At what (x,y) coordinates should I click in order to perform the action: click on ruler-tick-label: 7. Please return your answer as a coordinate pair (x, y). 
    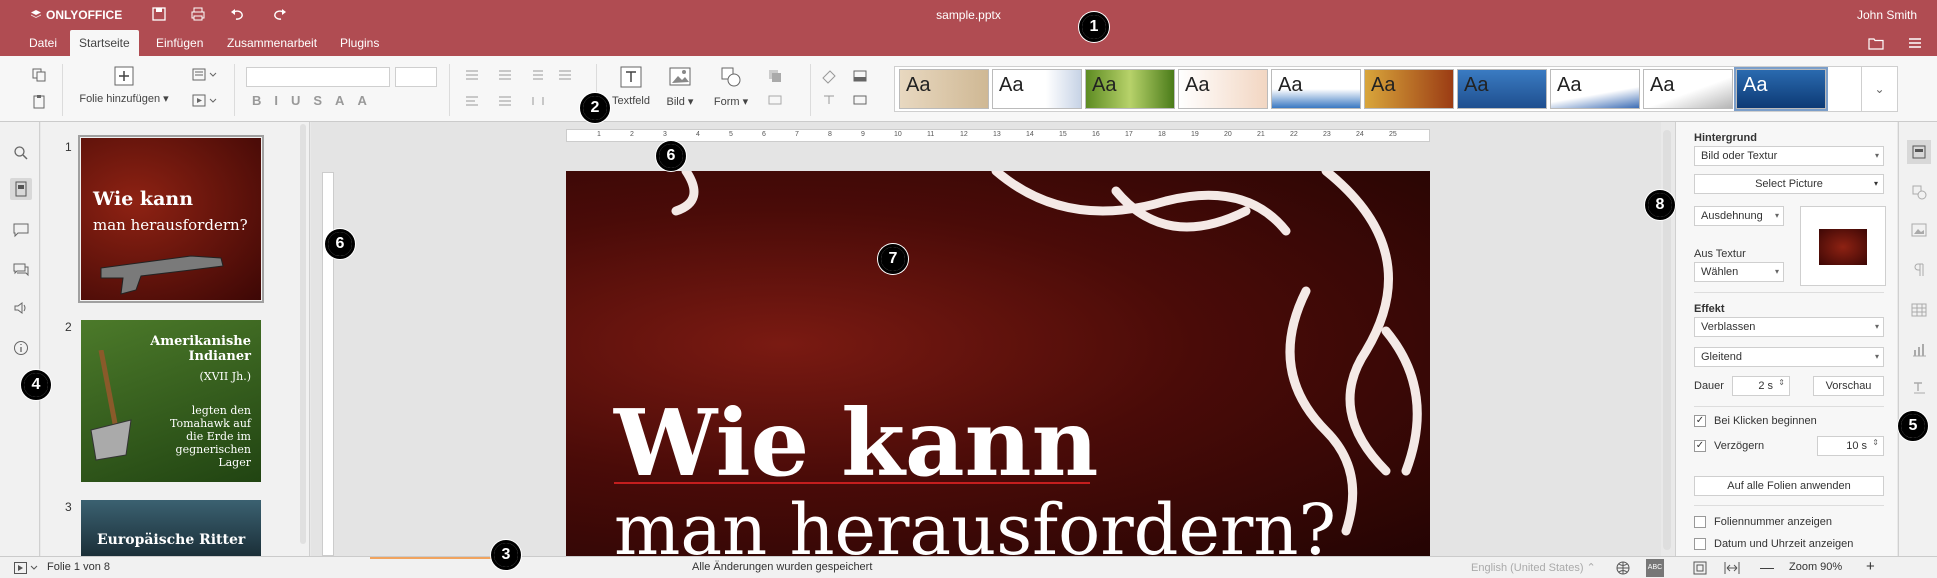
    Looking at the image, I should click on (797, 134).